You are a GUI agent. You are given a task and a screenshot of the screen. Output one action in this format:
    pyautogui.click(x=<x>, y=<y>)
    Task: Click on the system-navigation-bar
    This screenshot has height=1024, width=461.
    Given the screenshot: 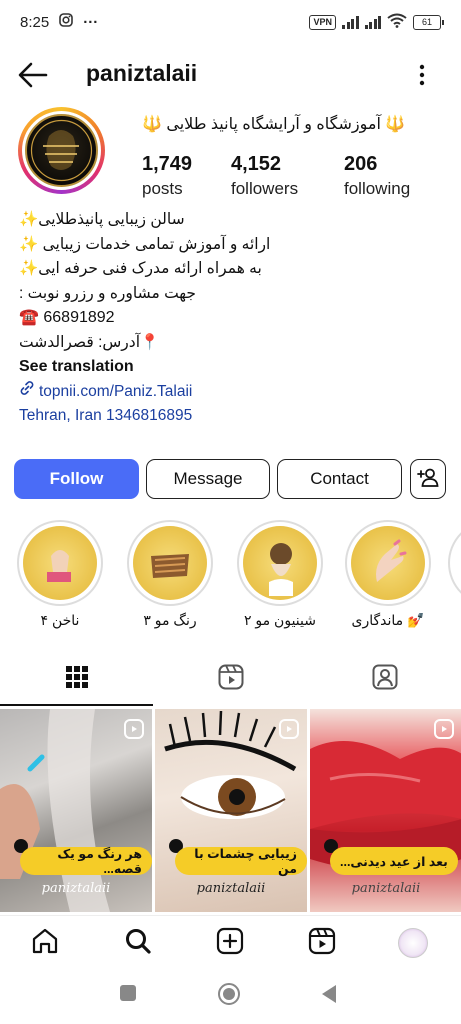 What is the action you would take?
    pyautogui.click(x=230, y=997)
    